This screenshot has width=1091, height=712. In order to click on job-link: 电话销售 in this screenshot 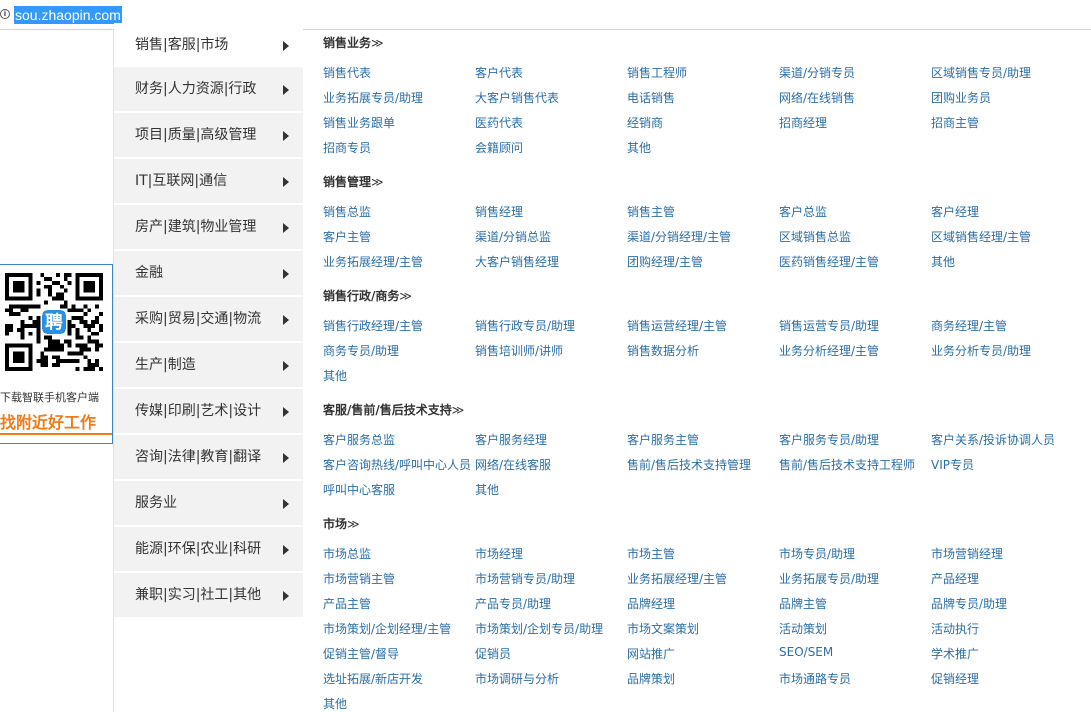, I will do `click(651, 97)`.